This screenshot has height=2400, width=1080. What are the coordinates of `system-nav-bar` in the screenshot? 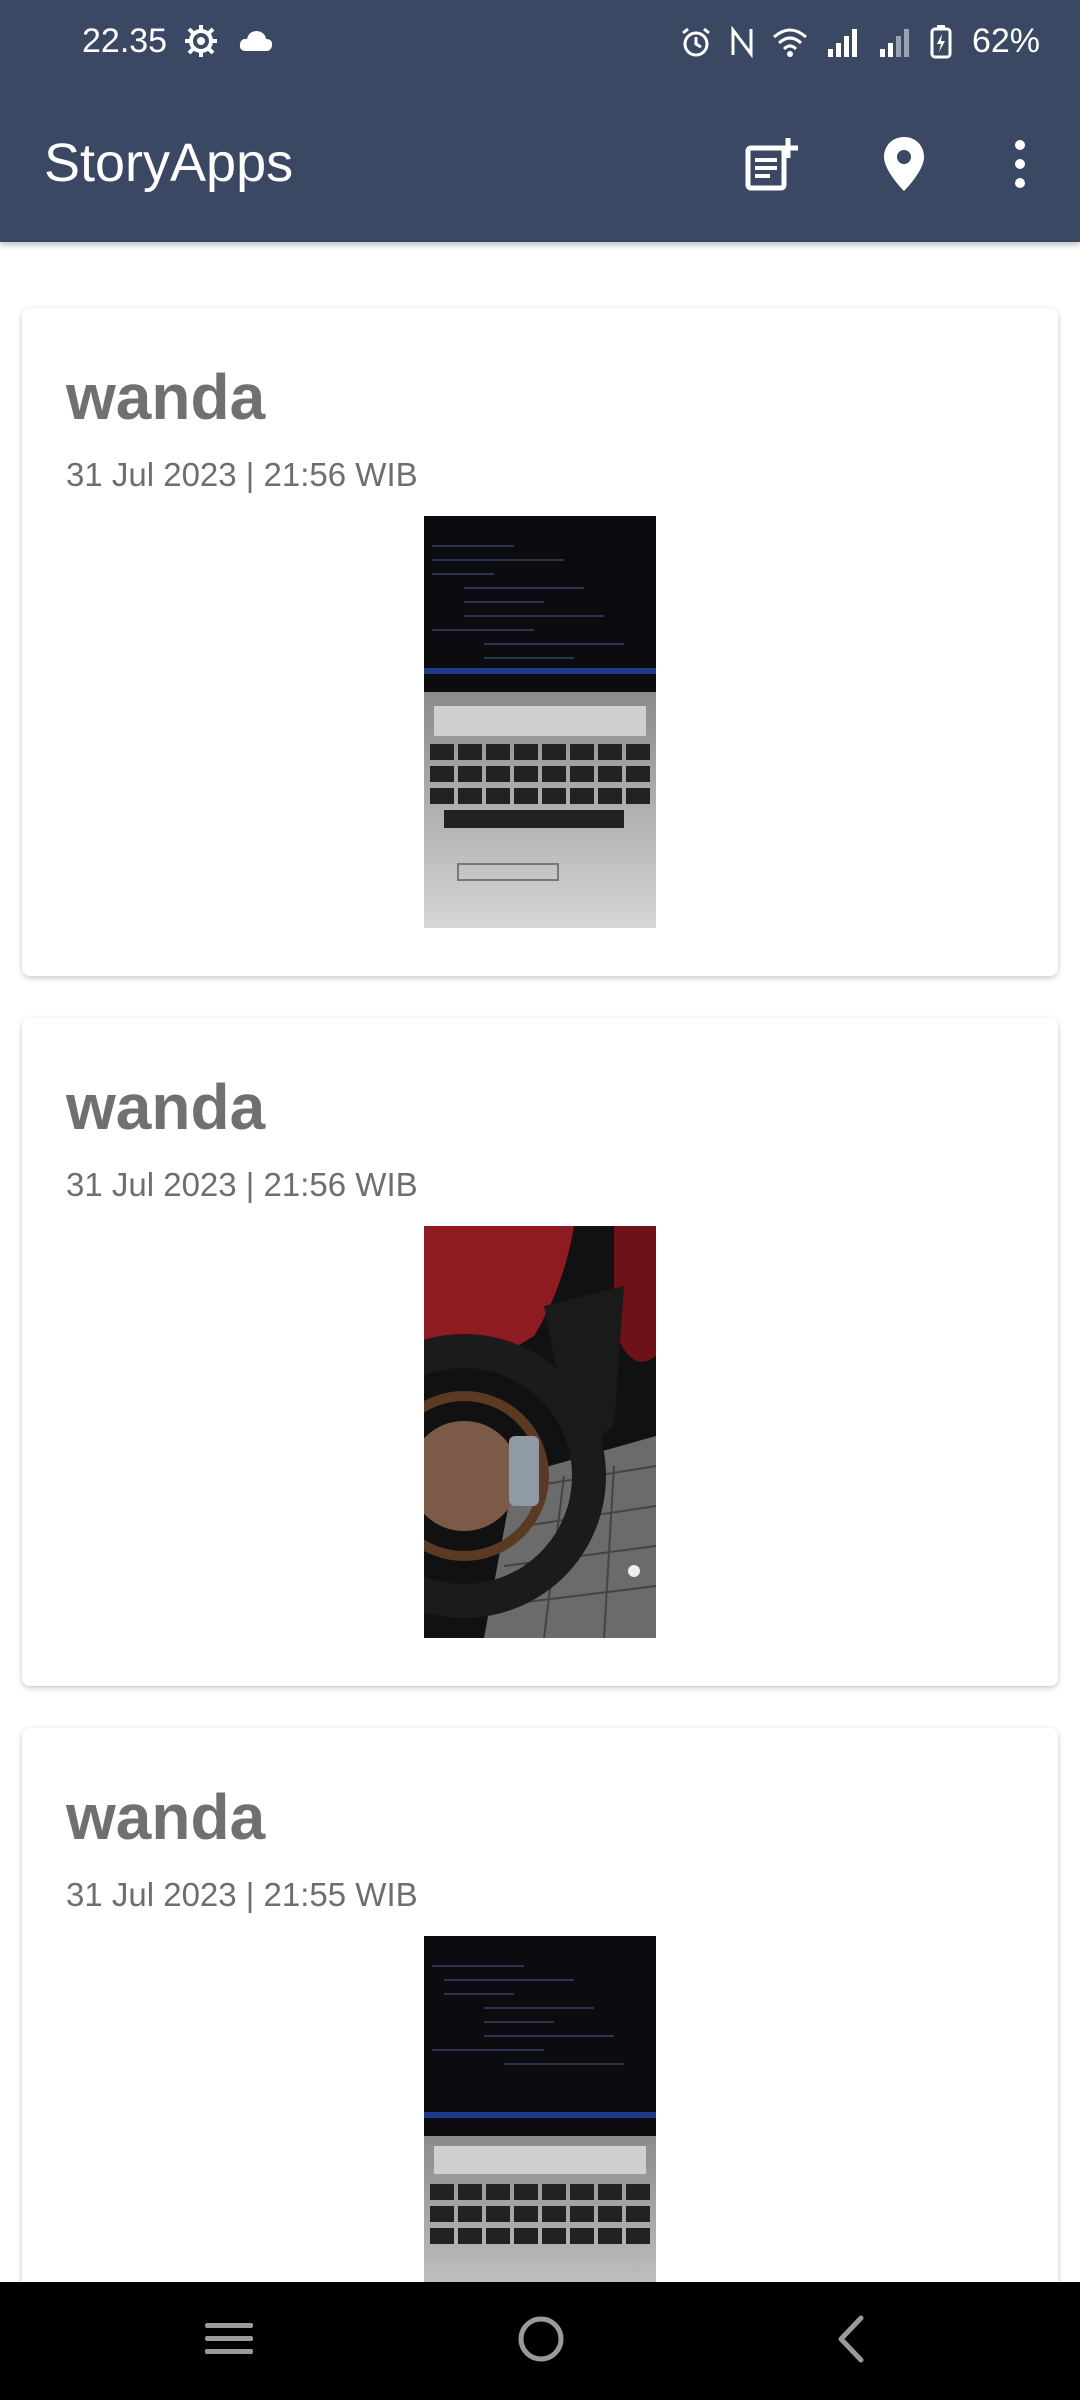 It's located at (540, 2341).